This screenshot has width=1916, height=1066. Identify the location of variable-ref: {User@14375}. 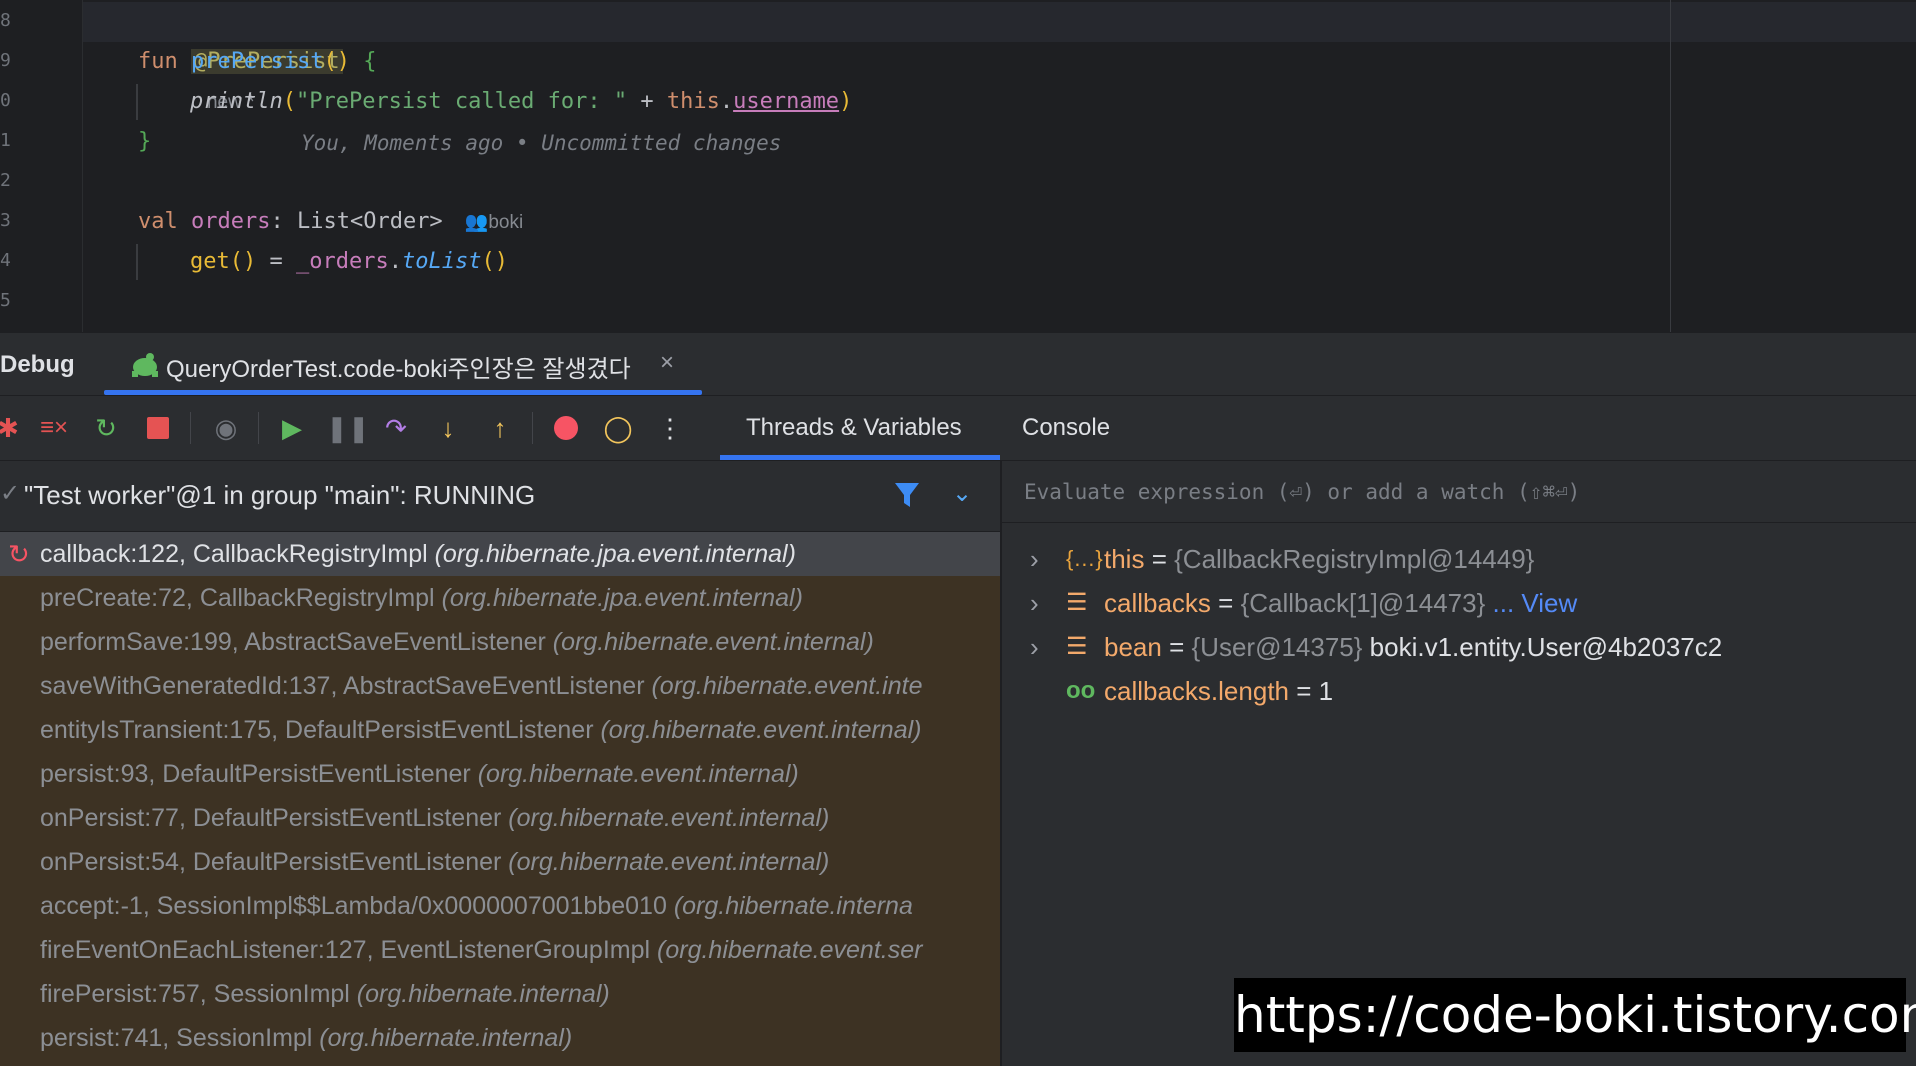
(1277, 647).